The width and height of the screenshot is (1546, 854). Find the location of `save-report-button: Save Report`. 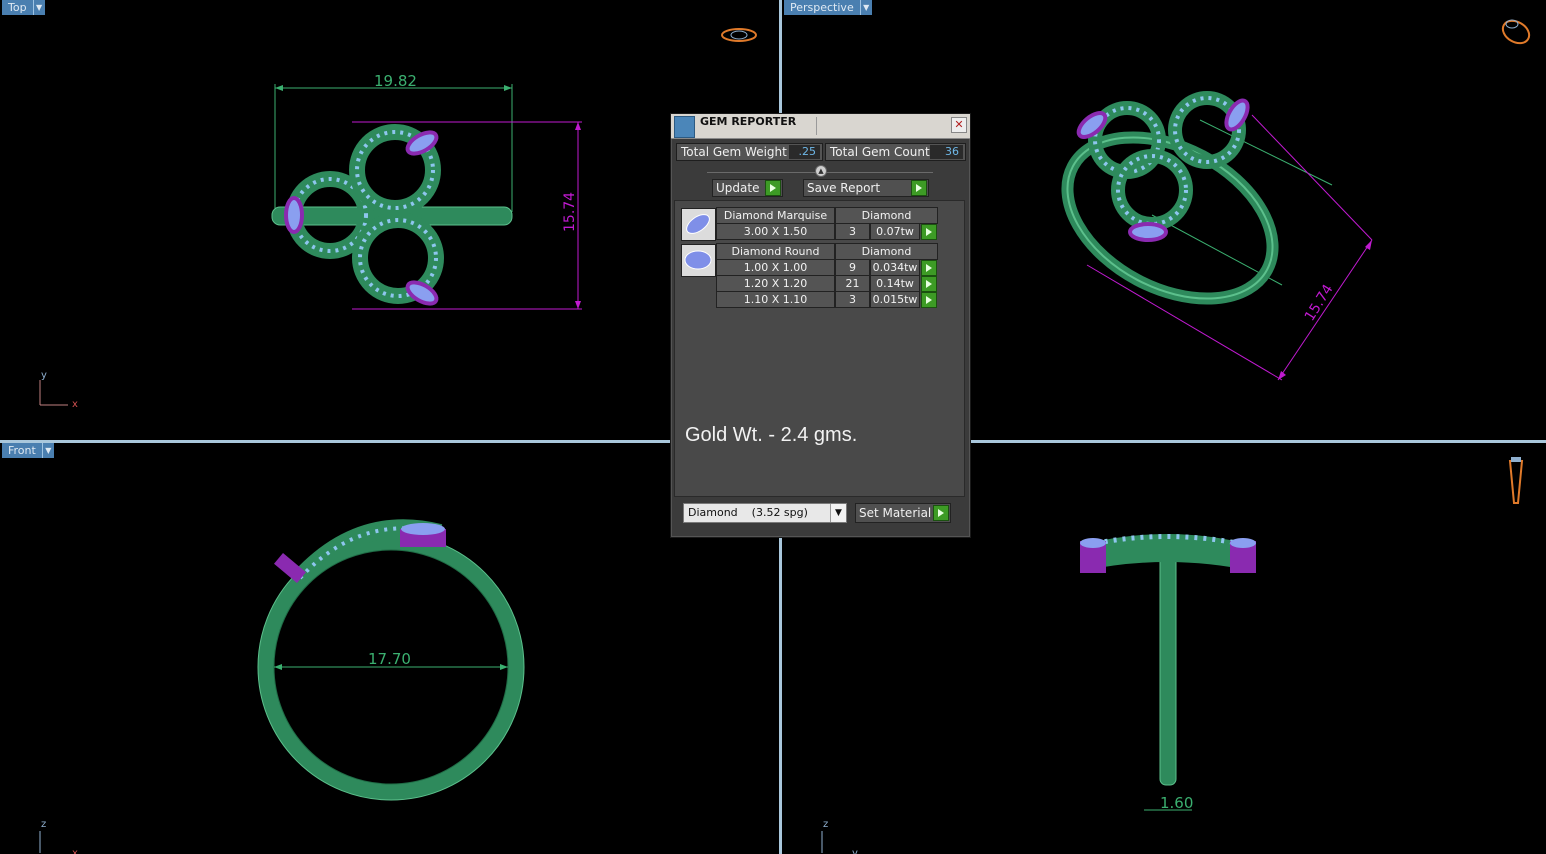

save-report-button: Save Report is located at coordinates (866, 188).